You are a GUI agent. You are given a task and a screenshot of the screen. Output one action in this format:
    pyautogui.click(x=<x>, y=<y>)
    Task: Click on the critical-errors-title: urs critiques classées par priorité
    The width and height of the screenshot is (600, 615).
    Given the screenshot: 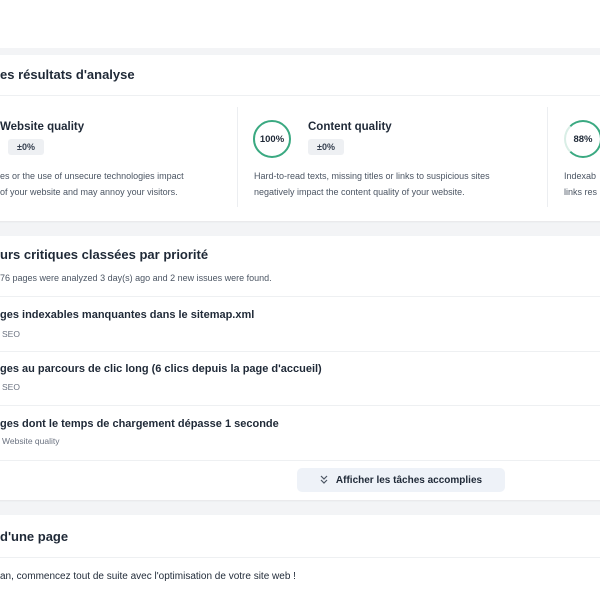 What is the action you would take?
    pyautogui.click(x=104, y=254)
    